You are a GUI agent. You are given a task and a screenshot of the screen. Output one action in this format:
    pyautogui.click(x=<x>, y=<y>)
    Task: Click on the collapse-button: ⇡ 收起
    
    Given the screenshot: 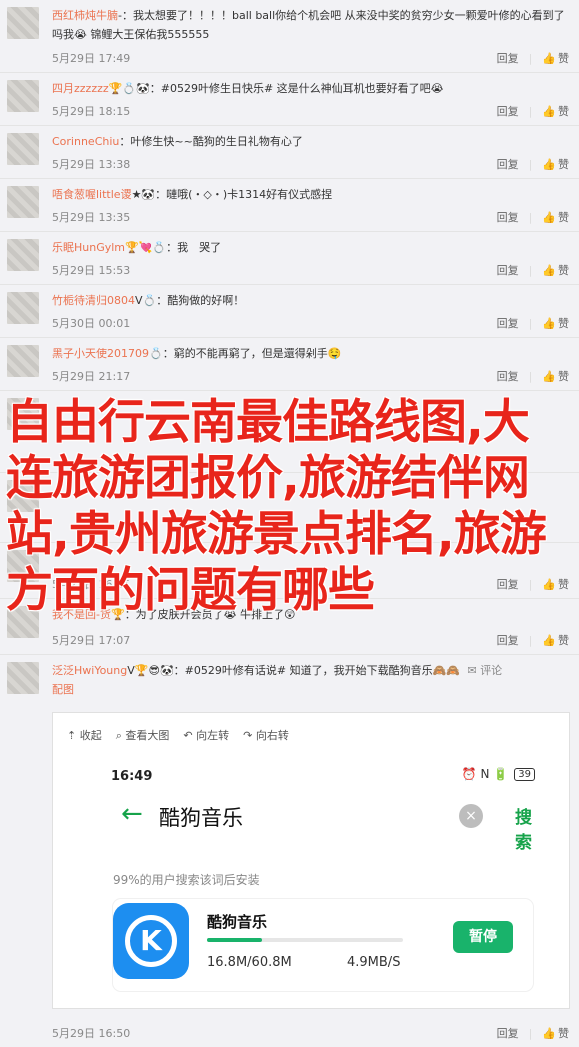 What is the action you would take?
    pyautogui.click(x=84, y=735)
    